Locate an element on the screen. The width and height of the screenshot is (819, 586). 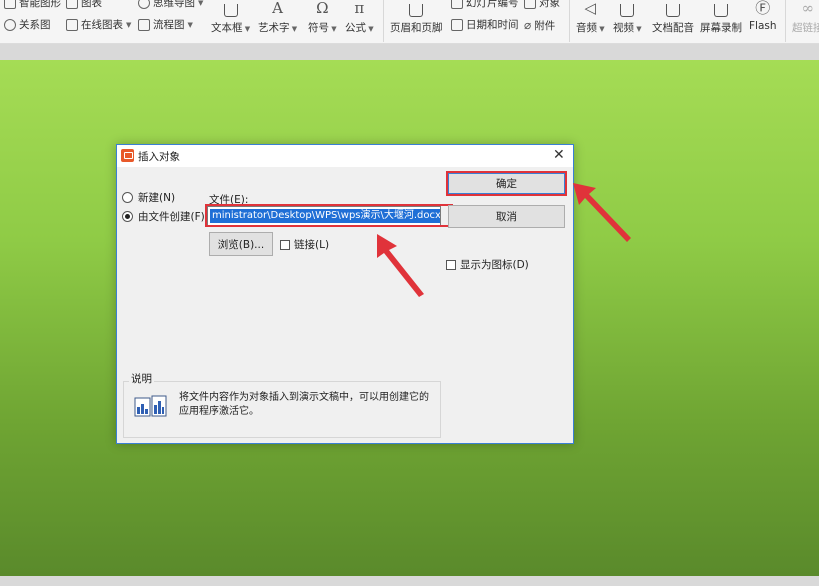
flowchart-icon is located at coordinates (144, 24).